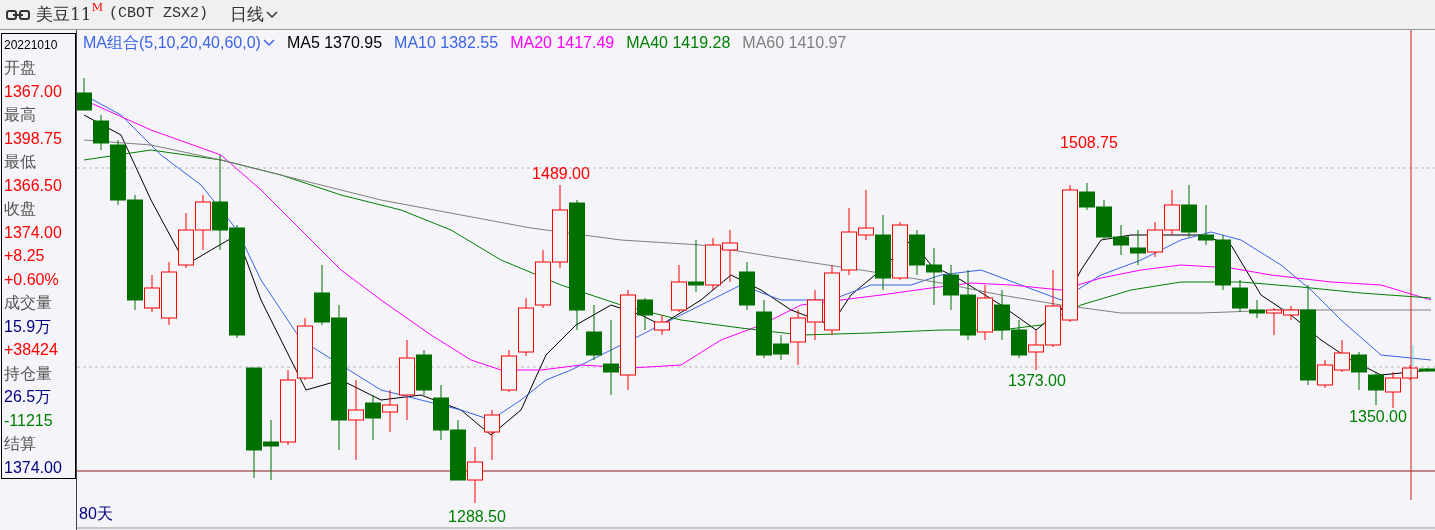 This screenshot has width=1435, height=530. Describe the element at coordinates (1037, 381) in the screenshot. I see `price-label: 1373.00` at that location.